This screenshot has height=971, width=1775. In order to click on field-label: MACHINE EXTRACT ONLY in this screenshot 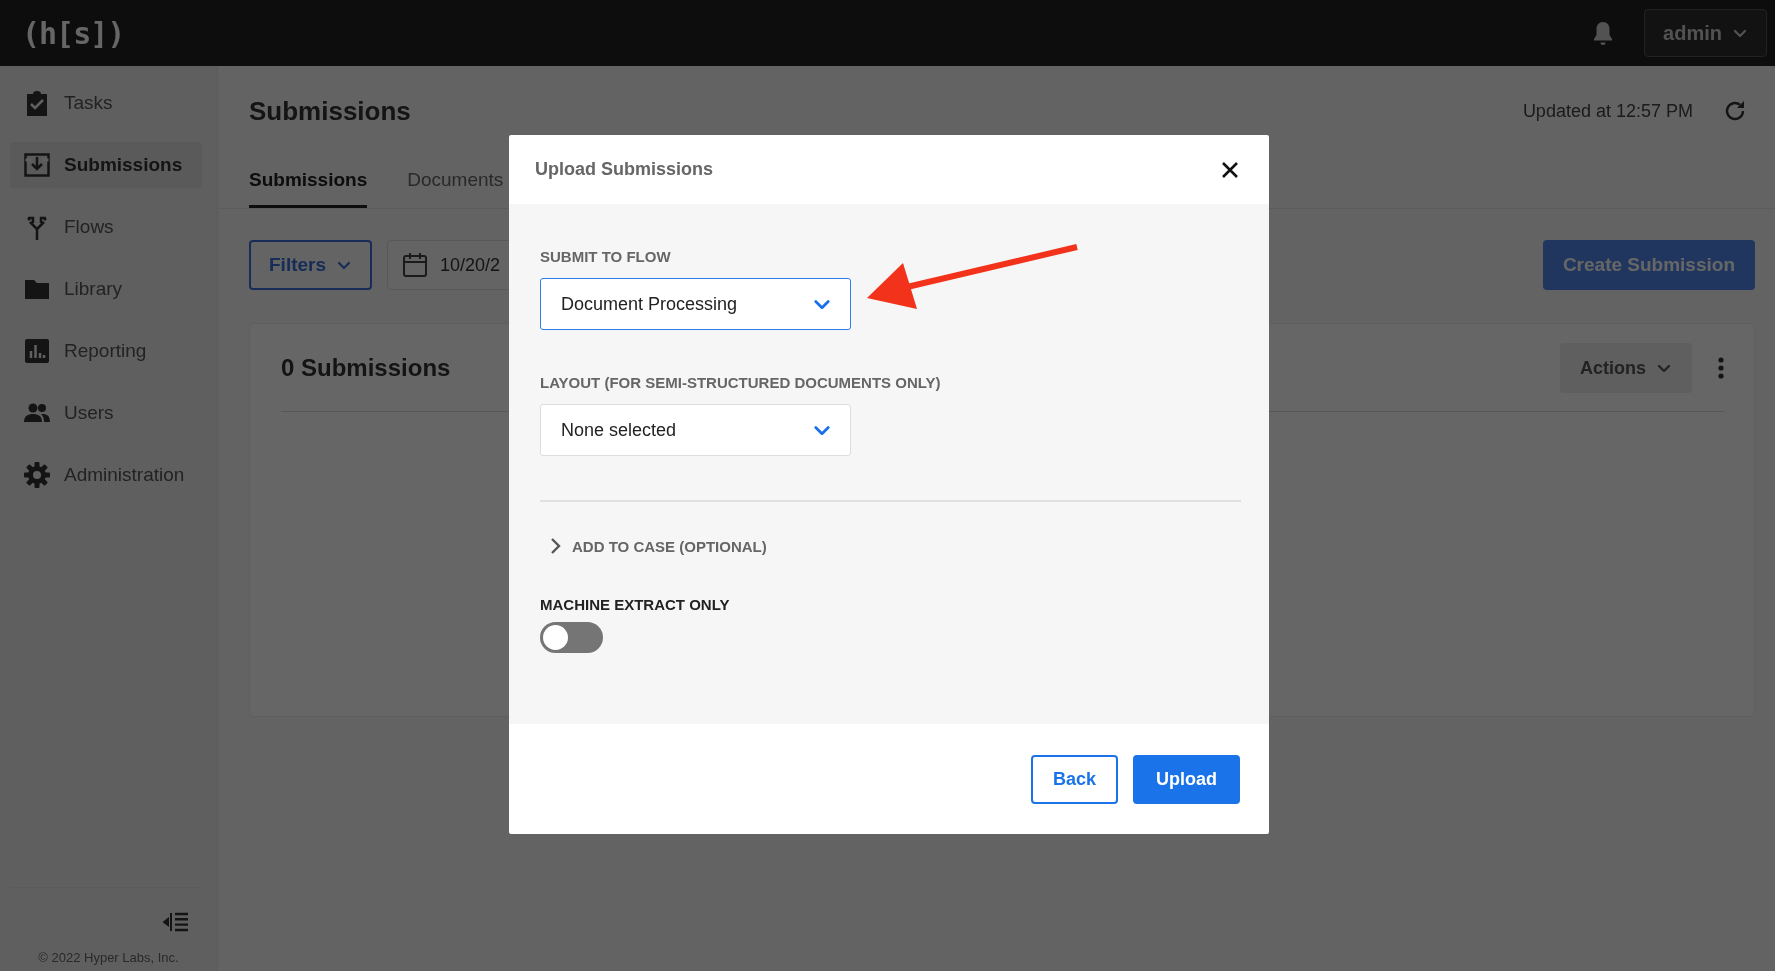, I will do `click(635, 605)`.